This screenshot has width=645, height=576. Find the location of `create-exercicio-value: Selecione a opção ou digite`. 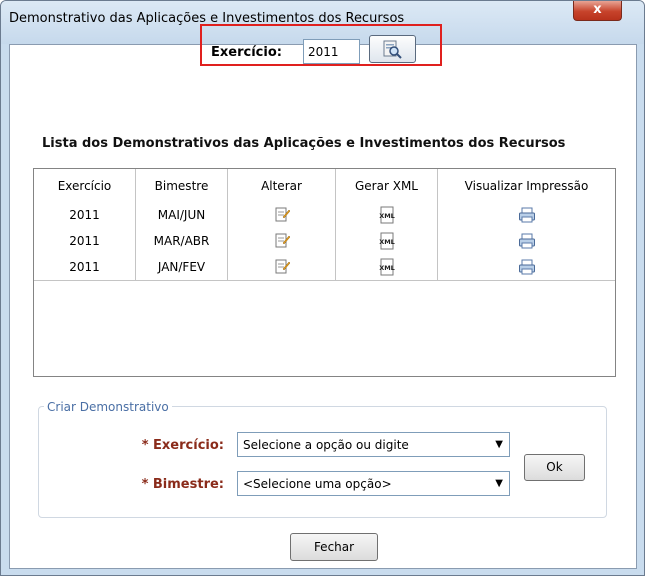

create-exercicio-value: Selecione a opção ou digite is located at coordinates (326, 445).